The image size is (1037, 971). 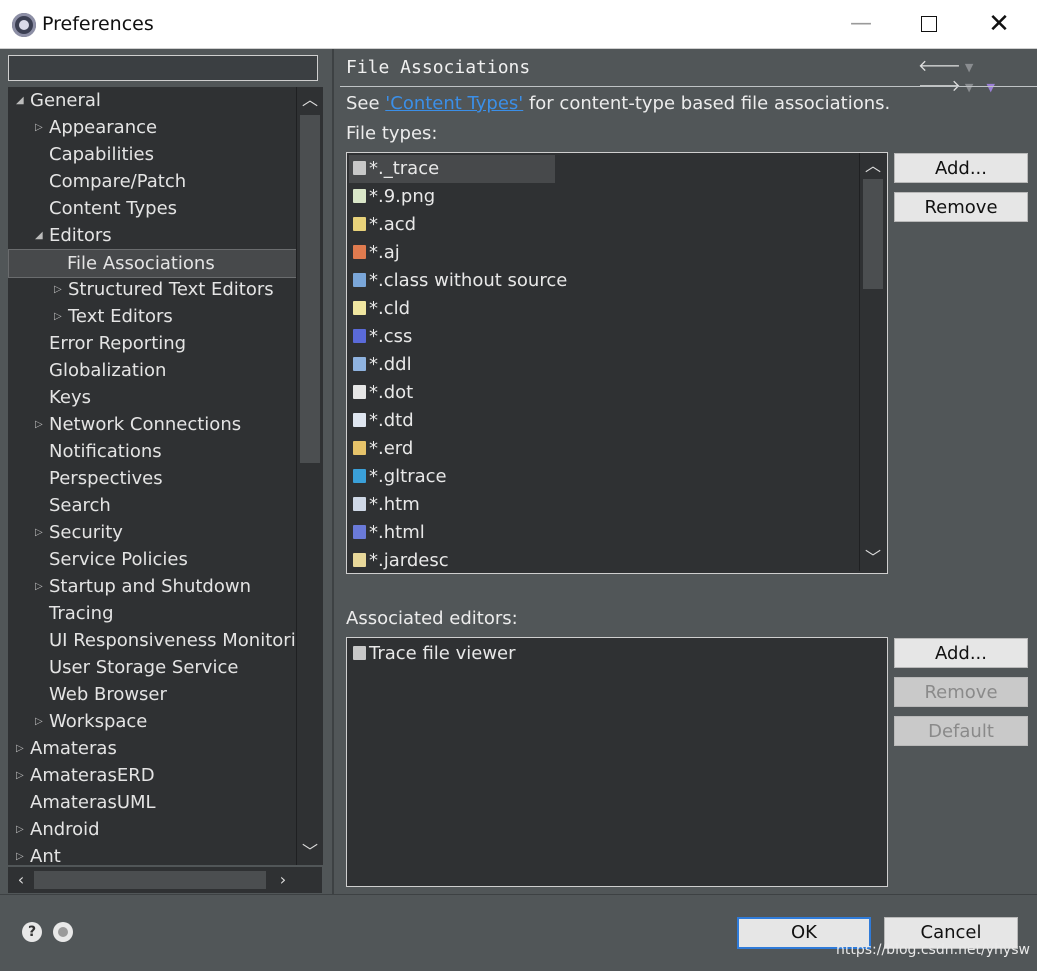 I want to click on tree-item: Compare/Patch, so click(x=110, y=181).